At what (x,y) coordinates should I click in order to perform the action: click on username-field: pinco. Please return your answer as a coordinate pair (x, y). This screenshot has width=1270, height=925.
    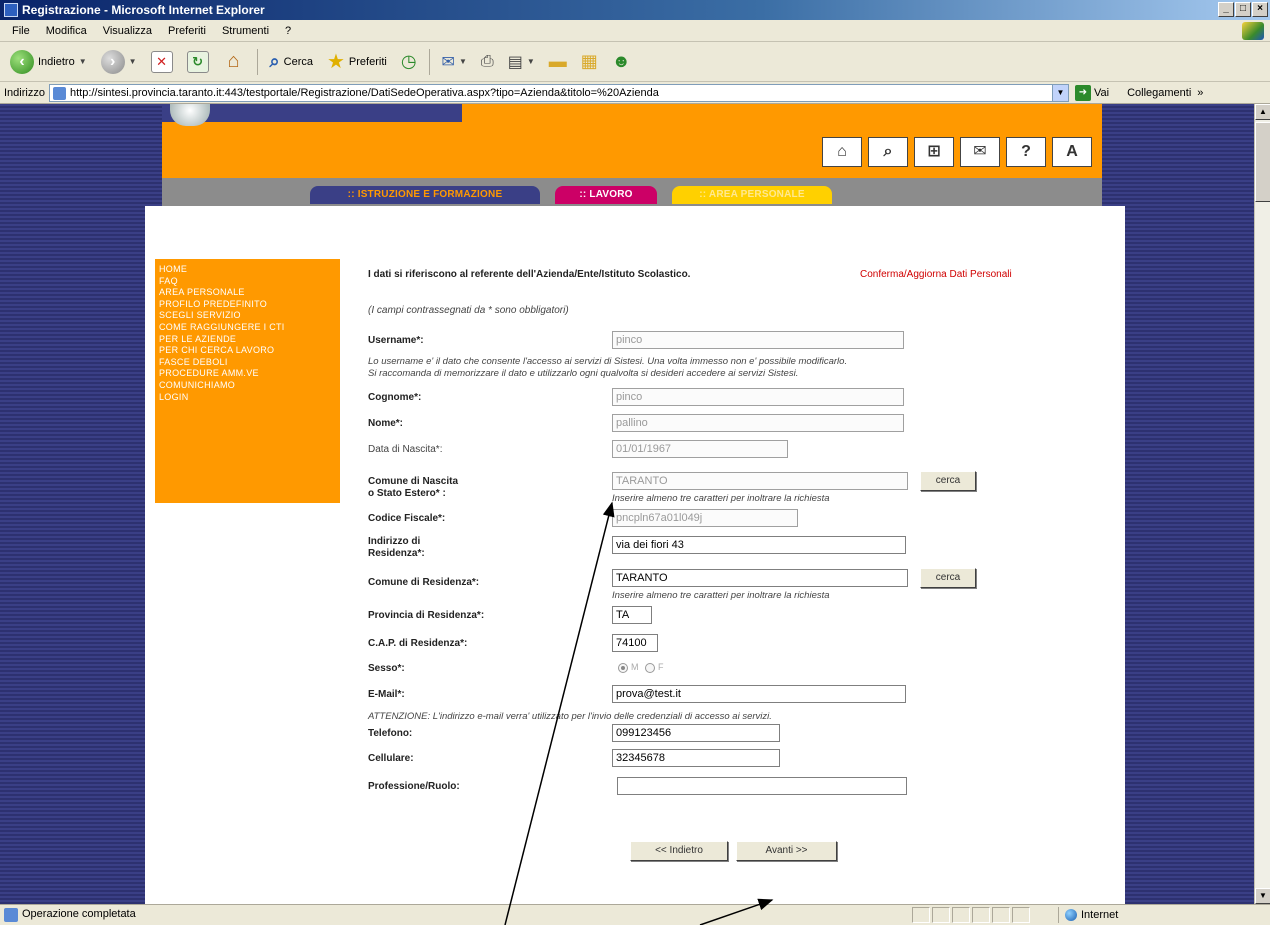
    Looking at the image, I should click on (758, 340).